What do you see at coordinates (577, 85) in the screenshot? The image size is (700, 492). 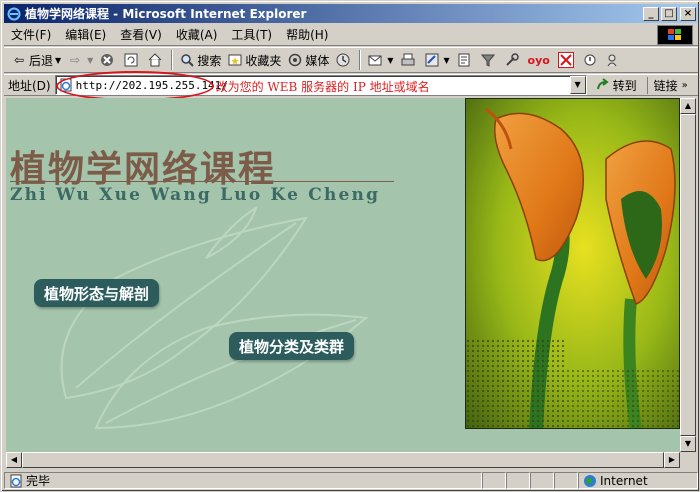 I see `address-dropdown-button: ▼` at bounding box center [577, 85].